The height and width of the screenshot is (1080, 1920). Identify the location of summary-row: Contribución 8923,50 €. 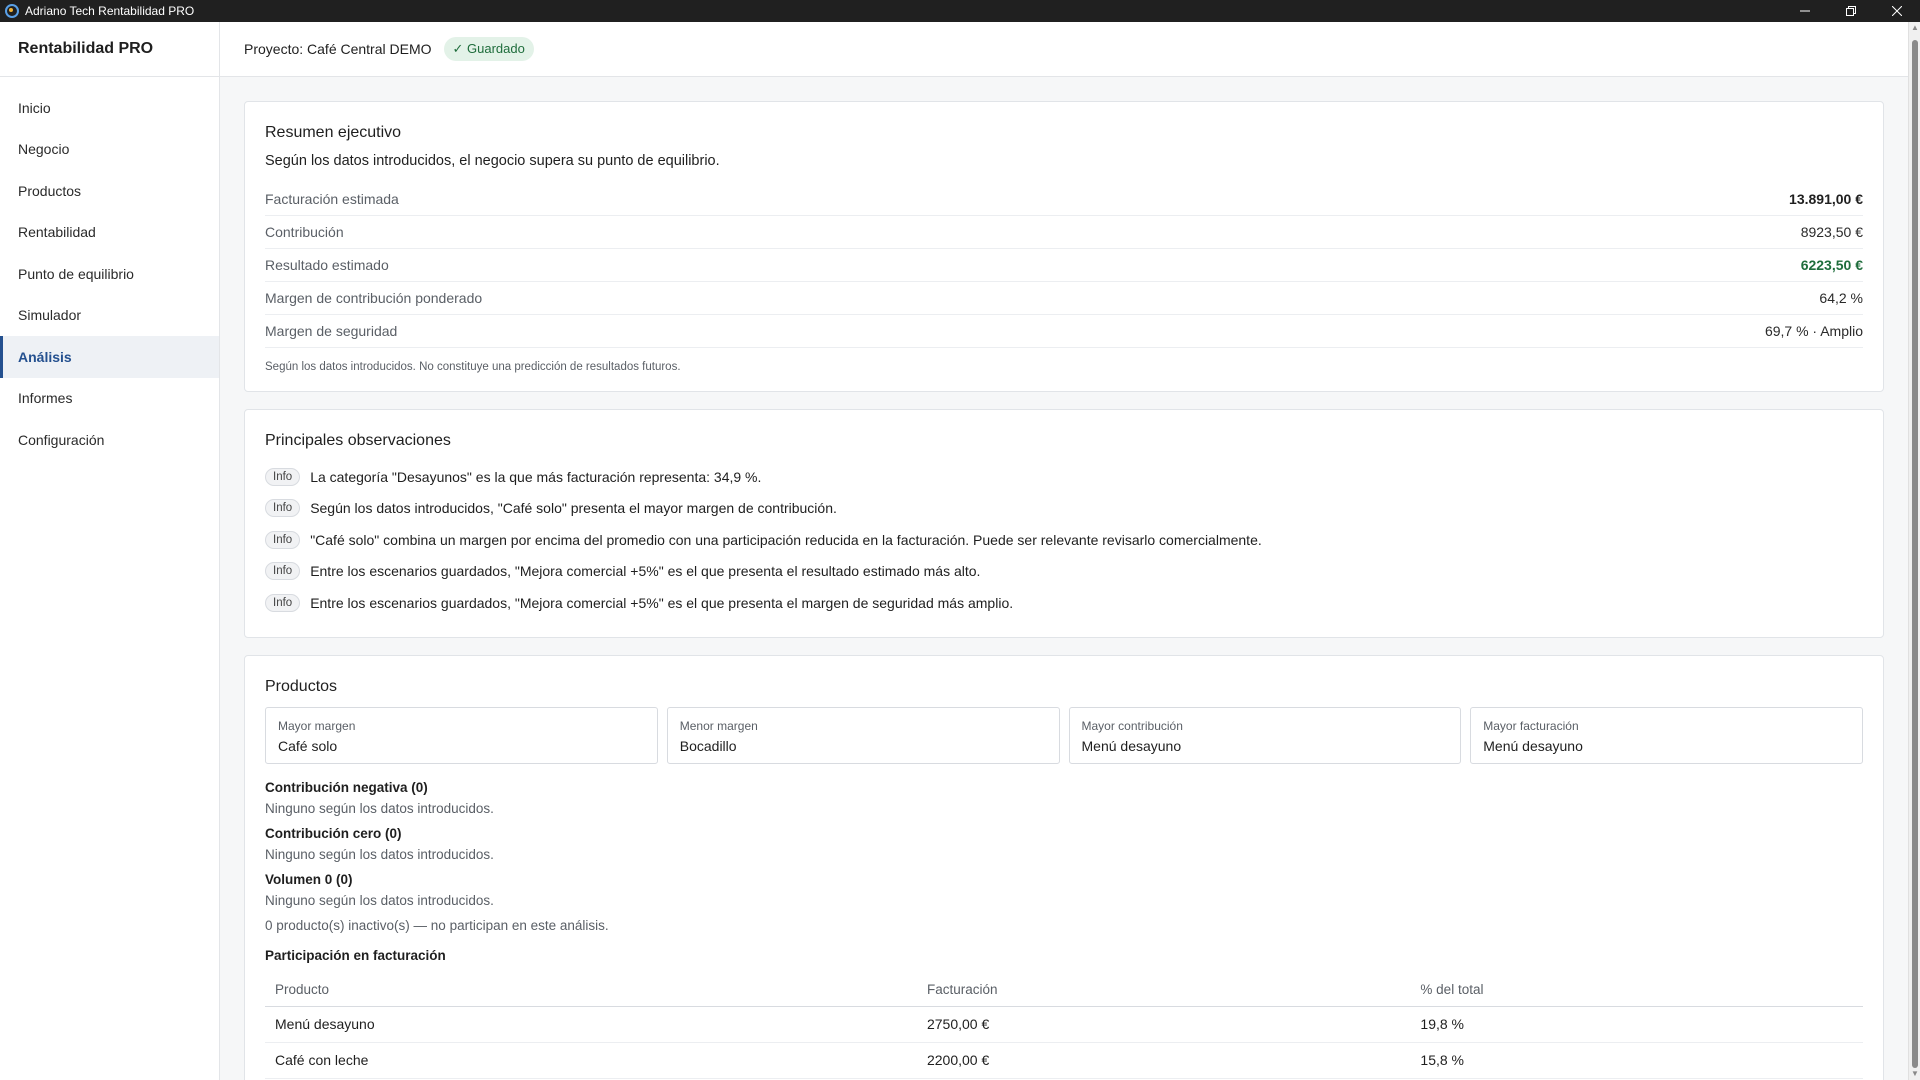
(1064, 232).